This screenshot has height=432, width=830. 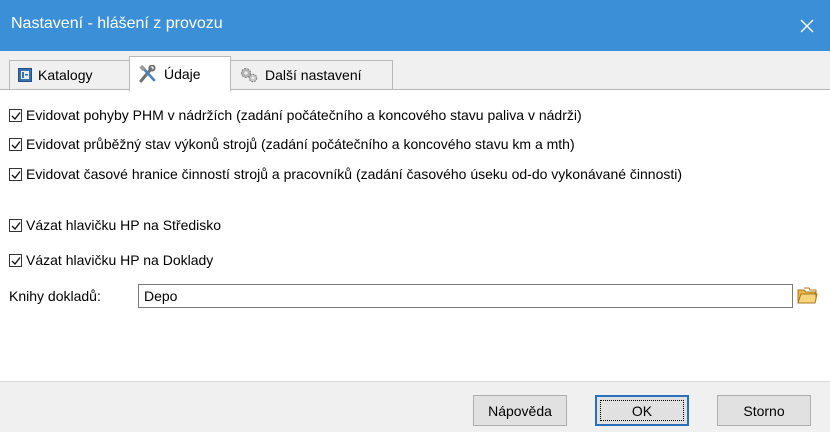 What do you see at coordinates (148, 74) in the screenshot?
I see `tools-icon` at bounding box center [148, 74].